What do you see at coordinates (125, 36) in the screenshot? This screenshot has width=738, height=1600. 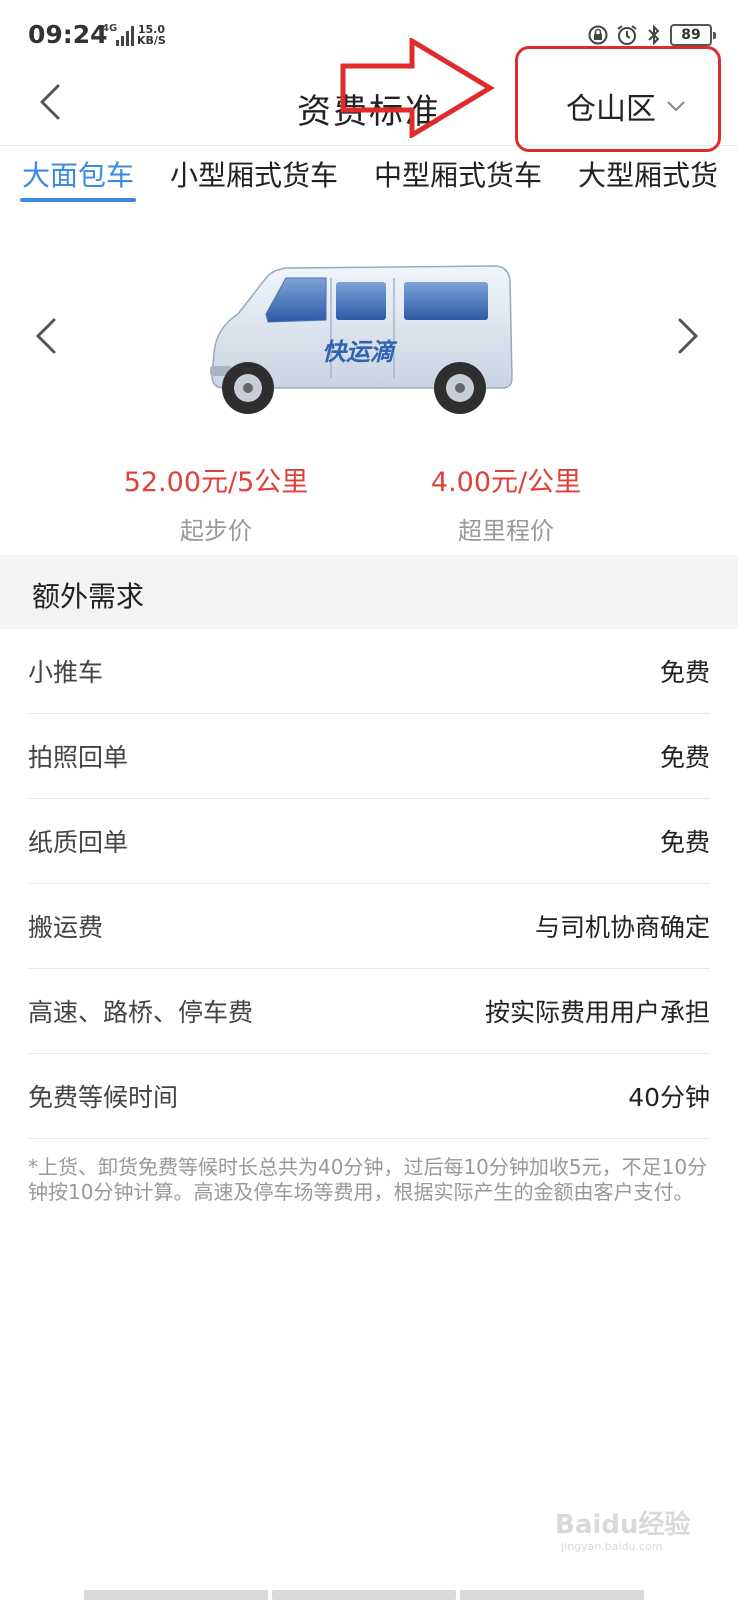 I see `signal-icon` at bounding box center [125, 36].